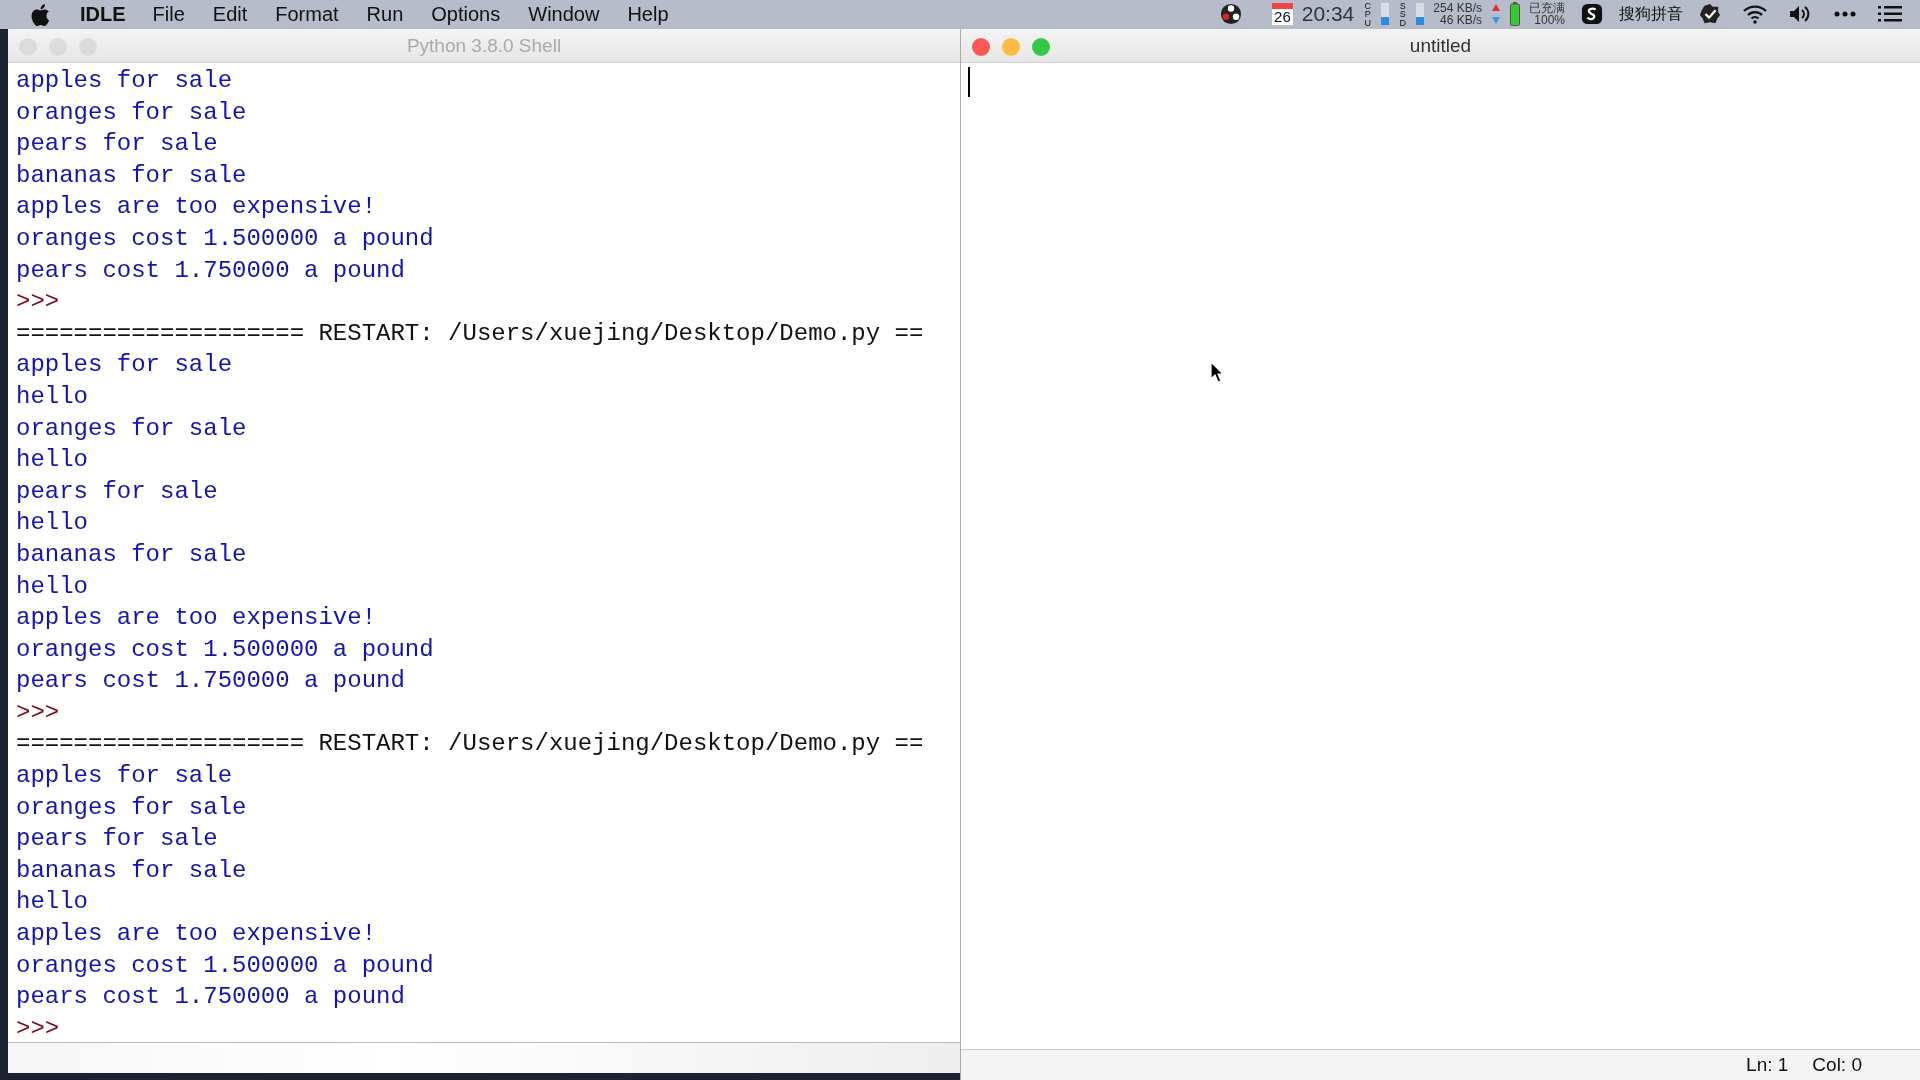 The image size is (1920, 1080). Describe the element at coordinates (484, 45) in the screenshot. I see `window-title: Python 3.8.0 Shell` at that location.